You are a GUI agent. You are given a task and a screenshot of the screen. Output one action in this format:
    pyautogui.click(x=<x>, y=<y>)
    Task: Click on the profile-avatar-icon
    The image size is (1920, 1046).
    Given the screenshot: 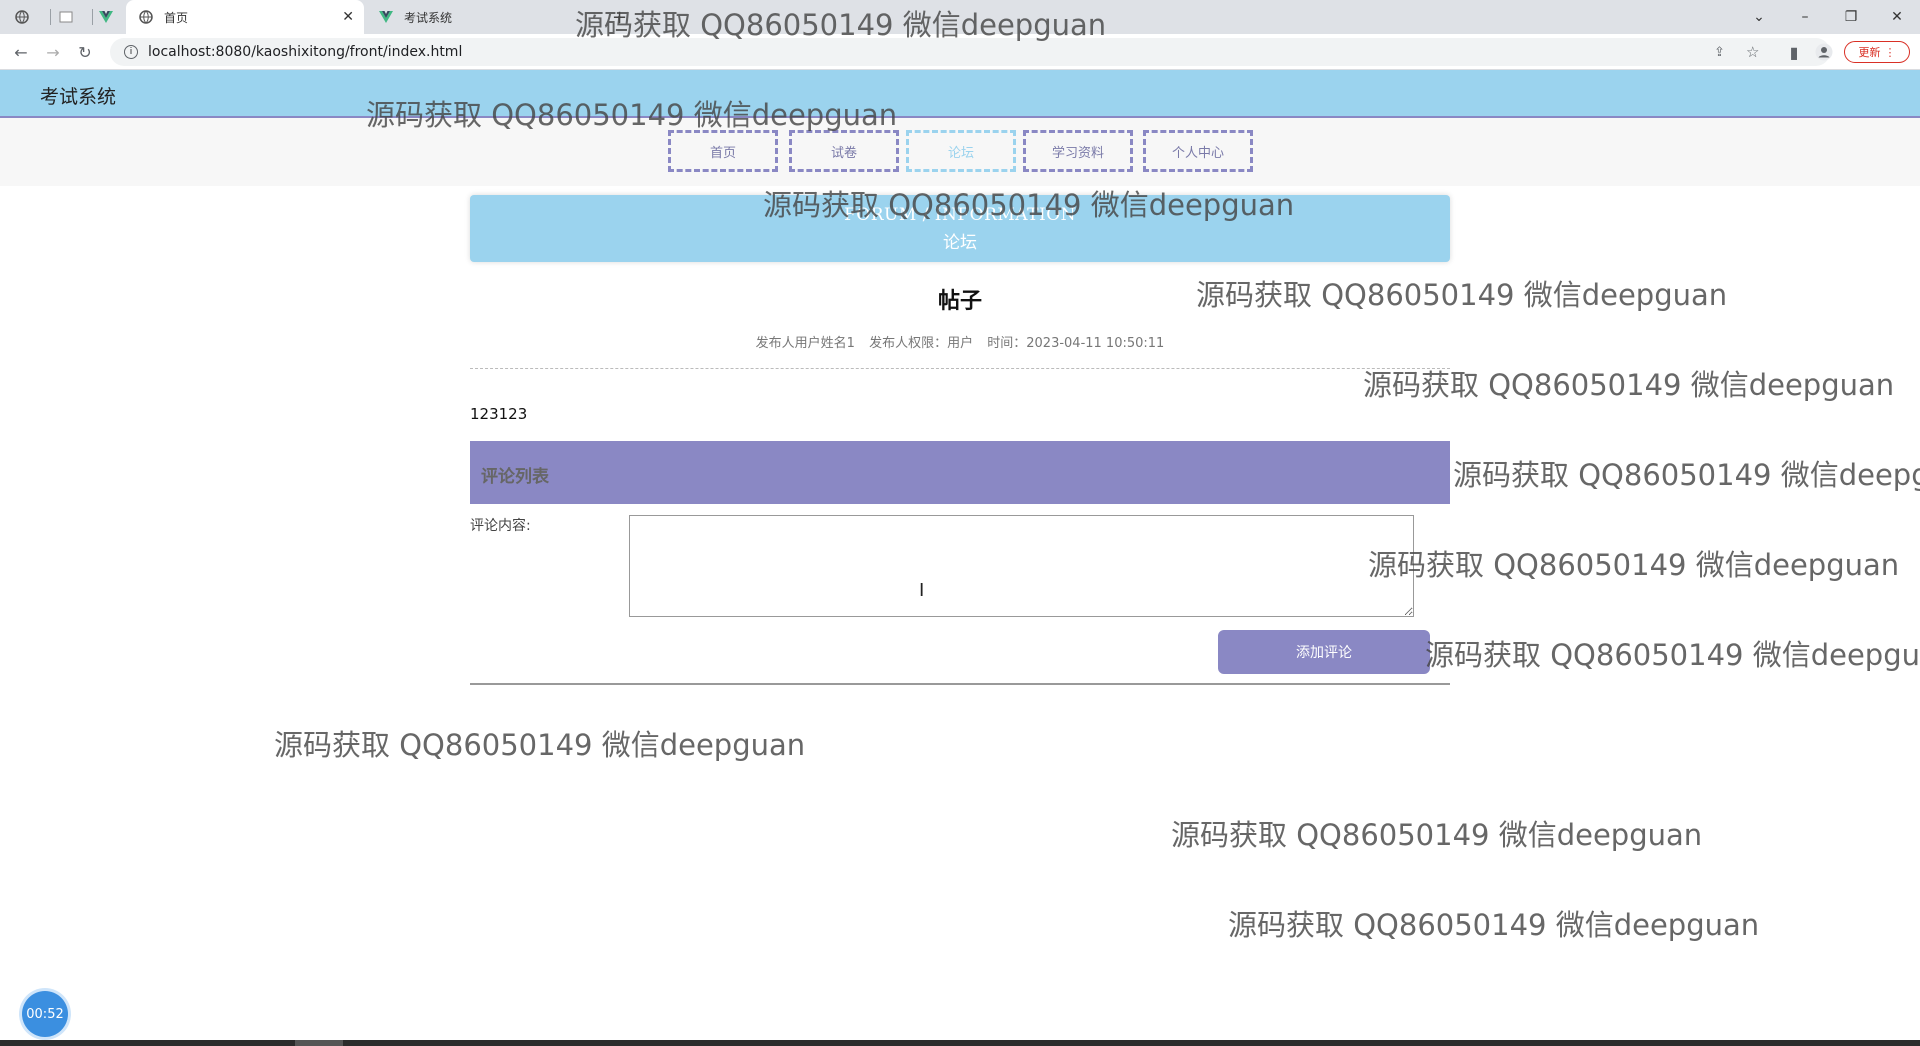 What is the action you would take?
    pyautogui.click(x=1824, y=52)
    